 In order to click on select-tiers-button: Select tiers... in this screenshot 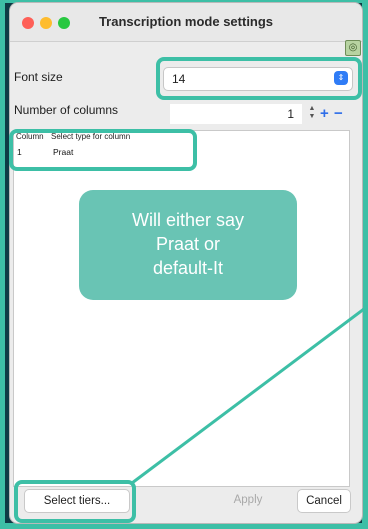, I will do `click(77, 501)`.